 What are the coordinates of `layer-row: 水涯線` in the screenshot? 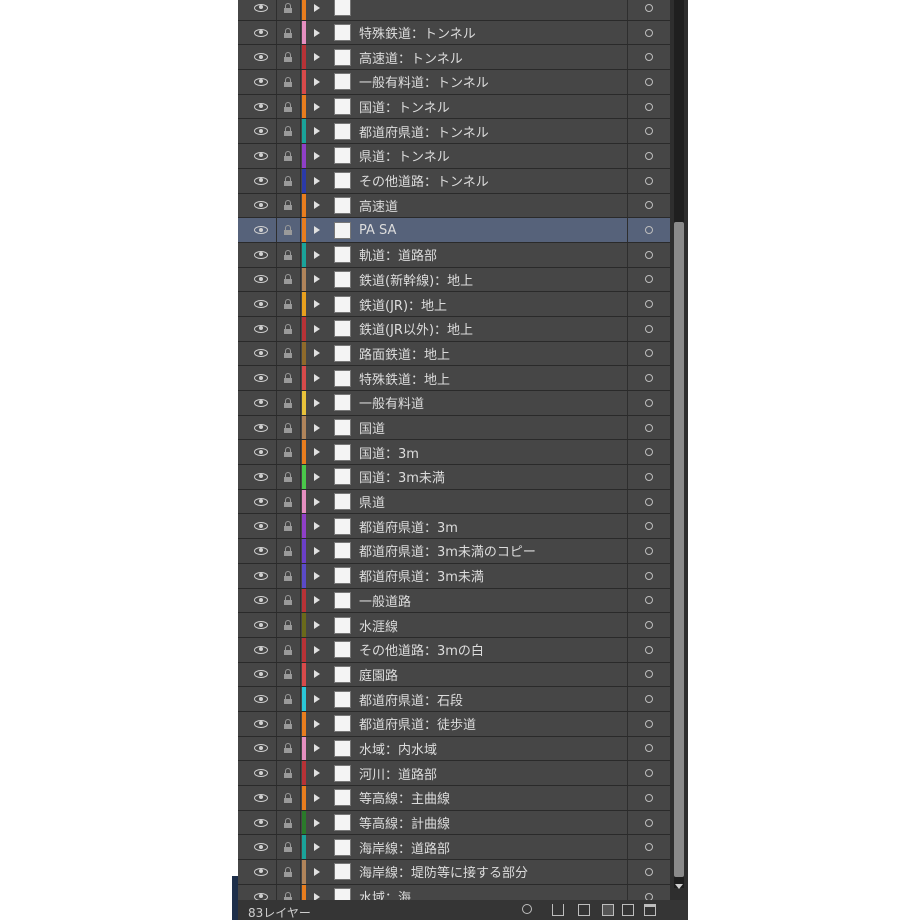 It's located at (454, 625).